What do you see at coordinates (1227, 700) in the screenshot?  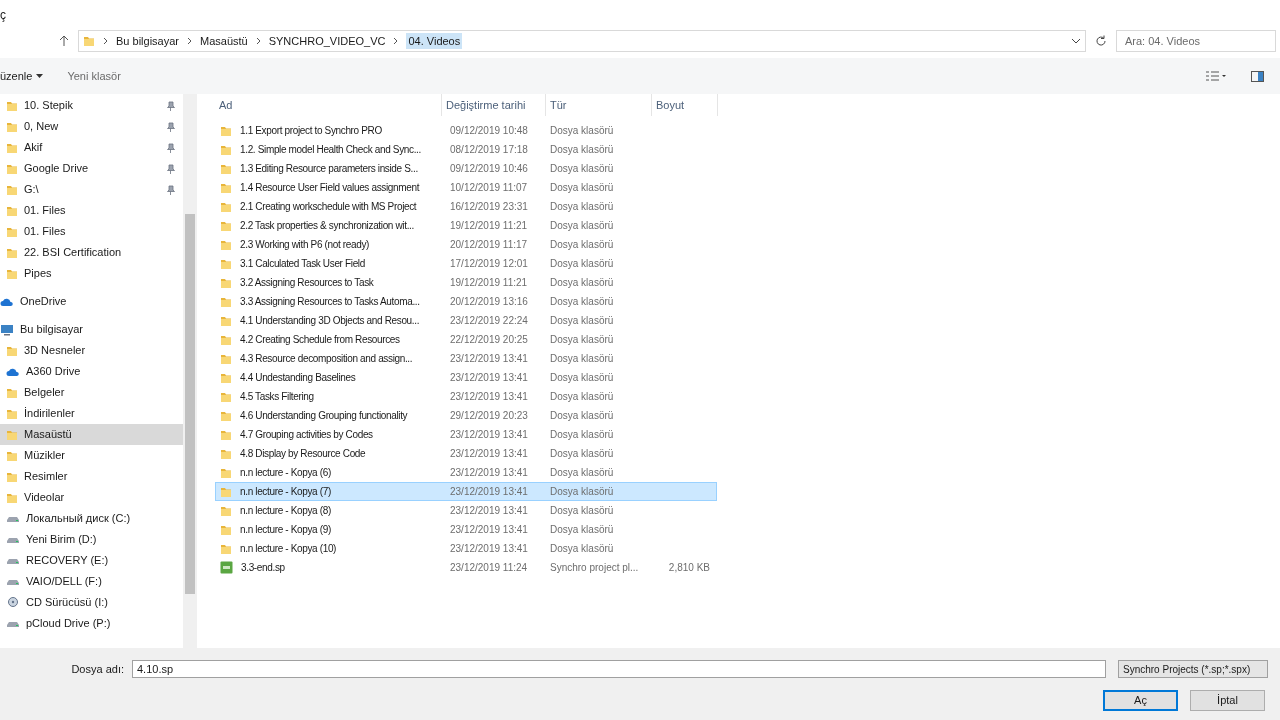 I see `dialog-button: İptal` at bounding box center [1227, 700].